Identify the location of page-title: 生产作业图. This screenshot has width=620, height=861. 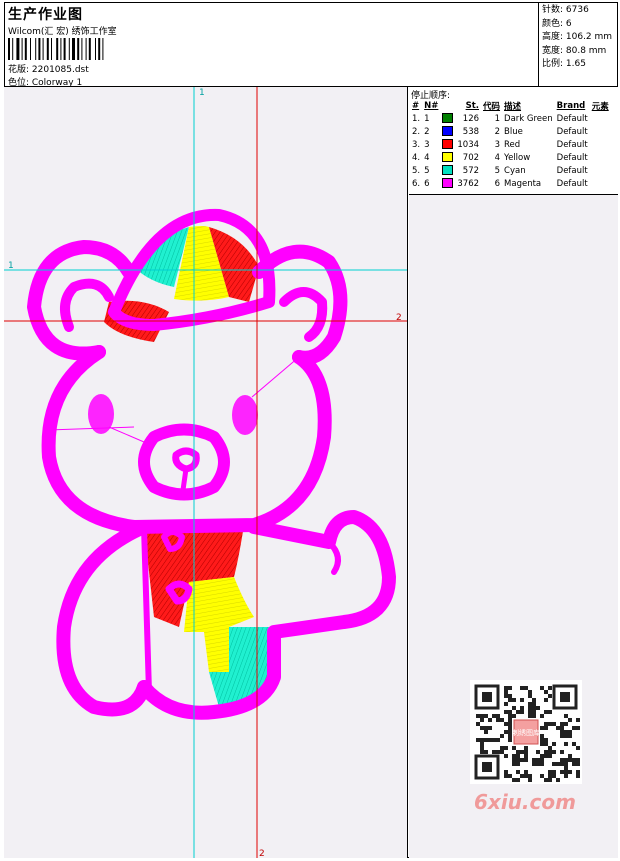
(45, 15).